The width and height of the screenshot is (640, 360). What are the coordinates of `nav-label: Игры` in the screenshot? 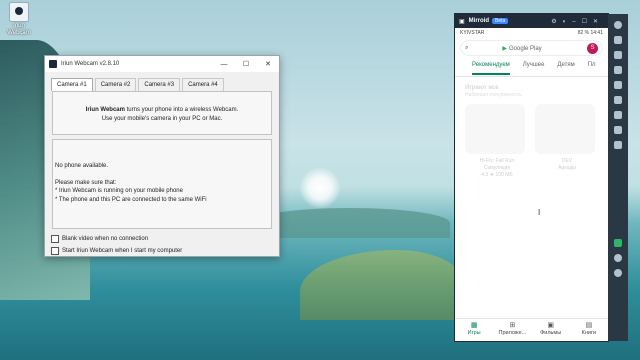 It's located at (474, 333).